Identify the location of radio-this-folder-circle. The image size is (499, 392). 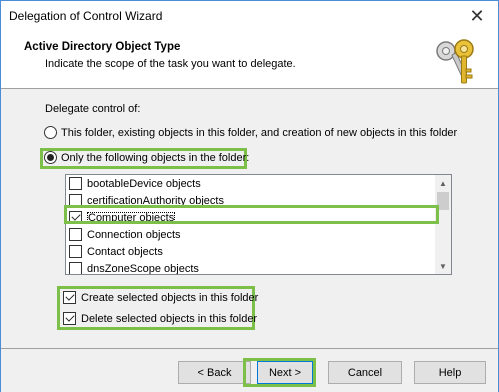
(50, 132).